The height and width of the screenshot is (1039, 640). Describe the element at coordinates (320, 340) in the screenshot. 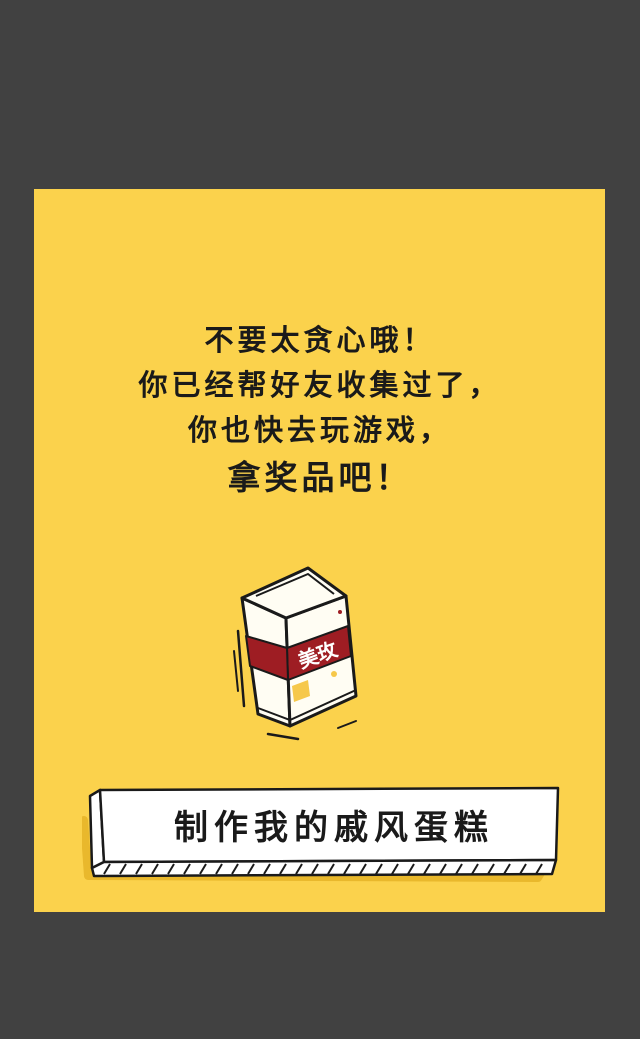

I see `message-line-1: 不要太贪心哦！` at that location.